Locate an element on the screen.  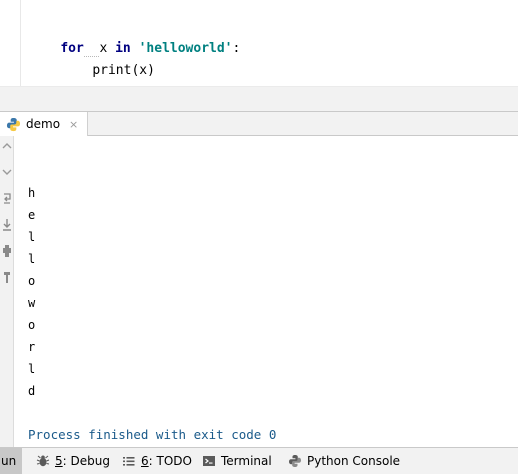
editor-gutter is located at coordinates (10, 43).